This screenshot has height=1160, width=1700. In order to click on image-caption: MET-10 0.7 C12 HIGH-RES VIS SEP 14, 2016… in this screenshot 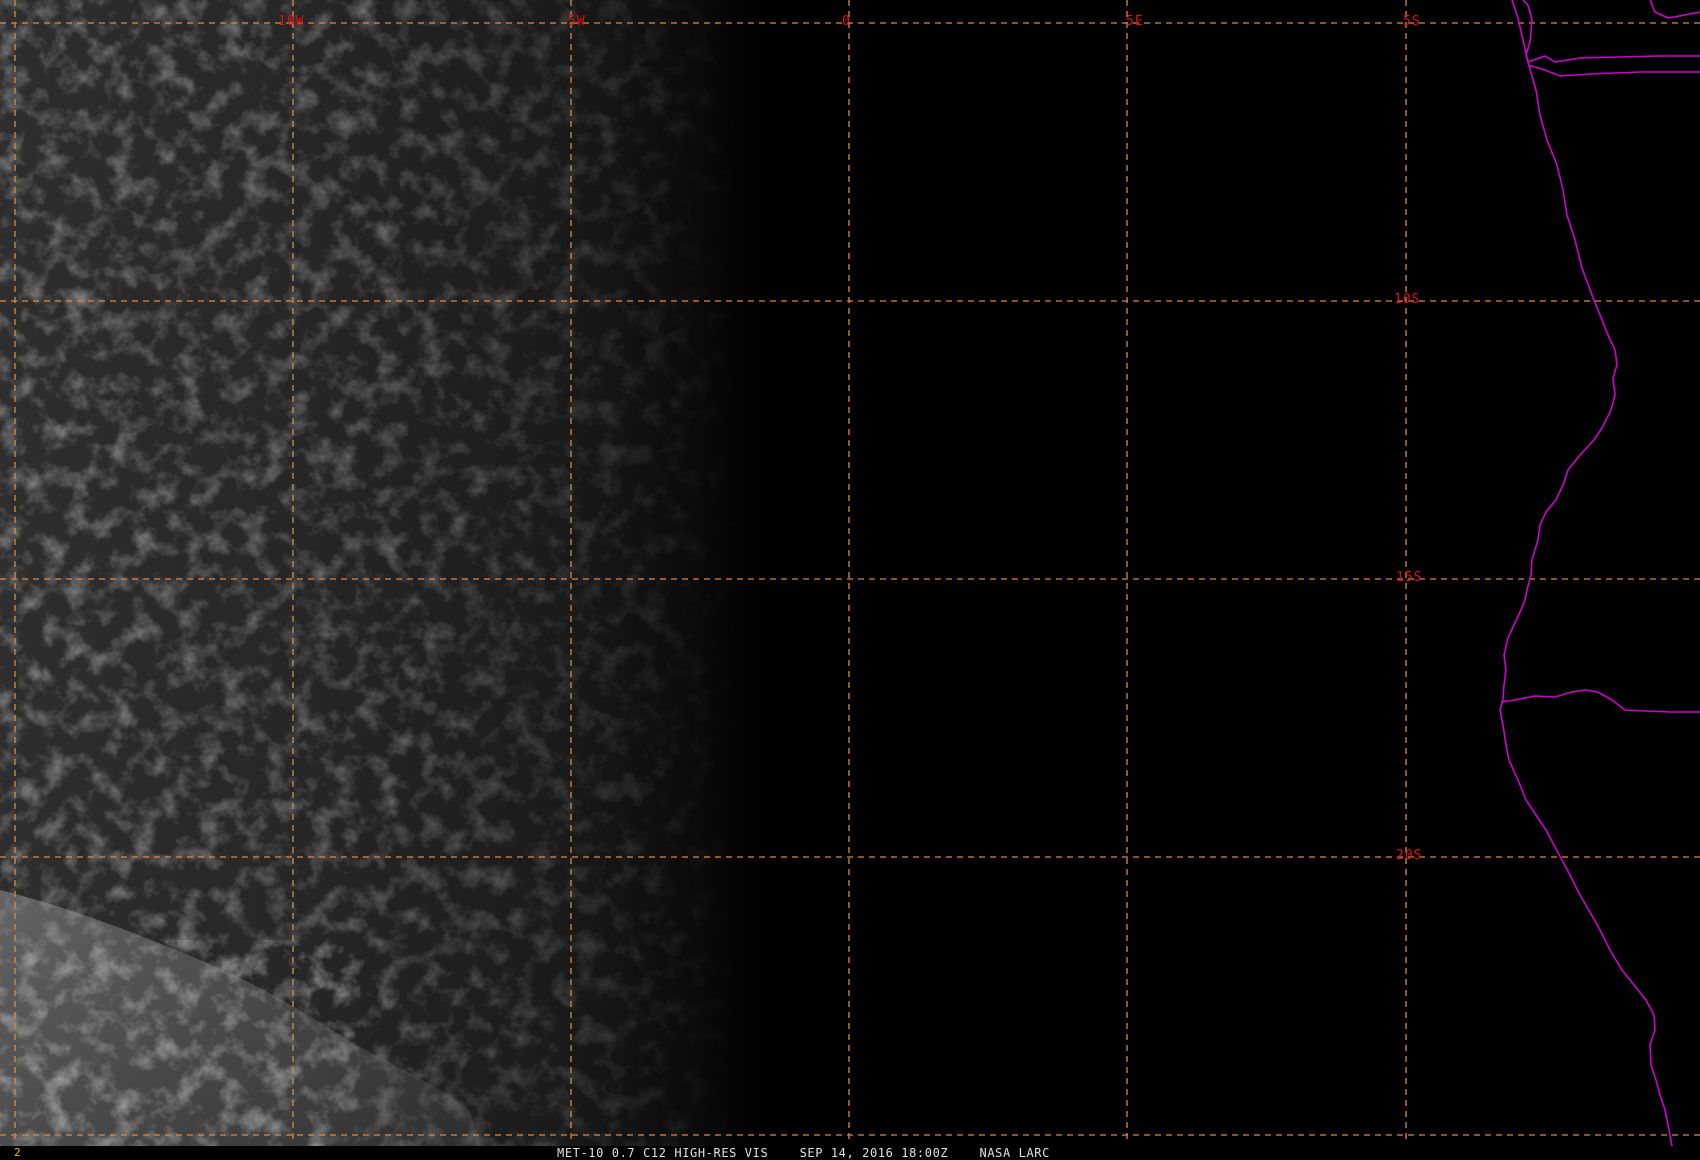, I will do `click(803, 1153)`.